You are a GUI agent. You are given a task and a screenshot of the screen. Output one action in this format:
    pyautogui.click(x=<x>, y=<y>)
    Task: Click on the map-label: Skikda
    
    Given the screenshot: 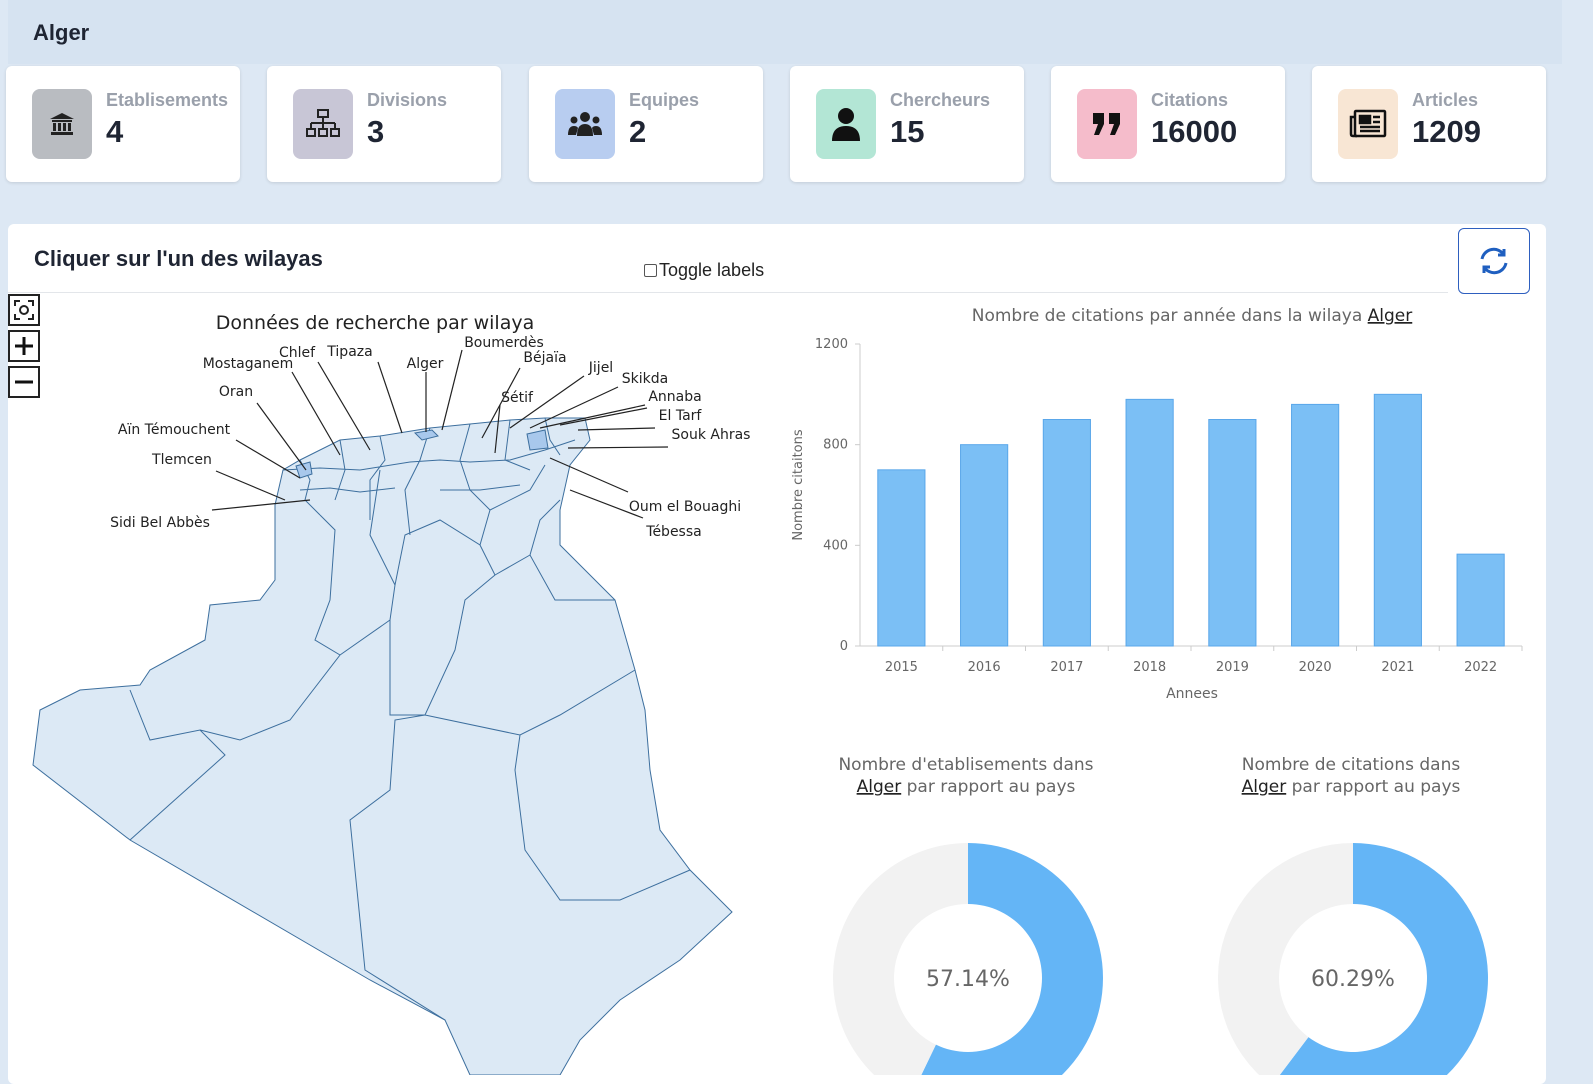 What is the action you would take?
    pyautogui.click(x=645, y=379)
    